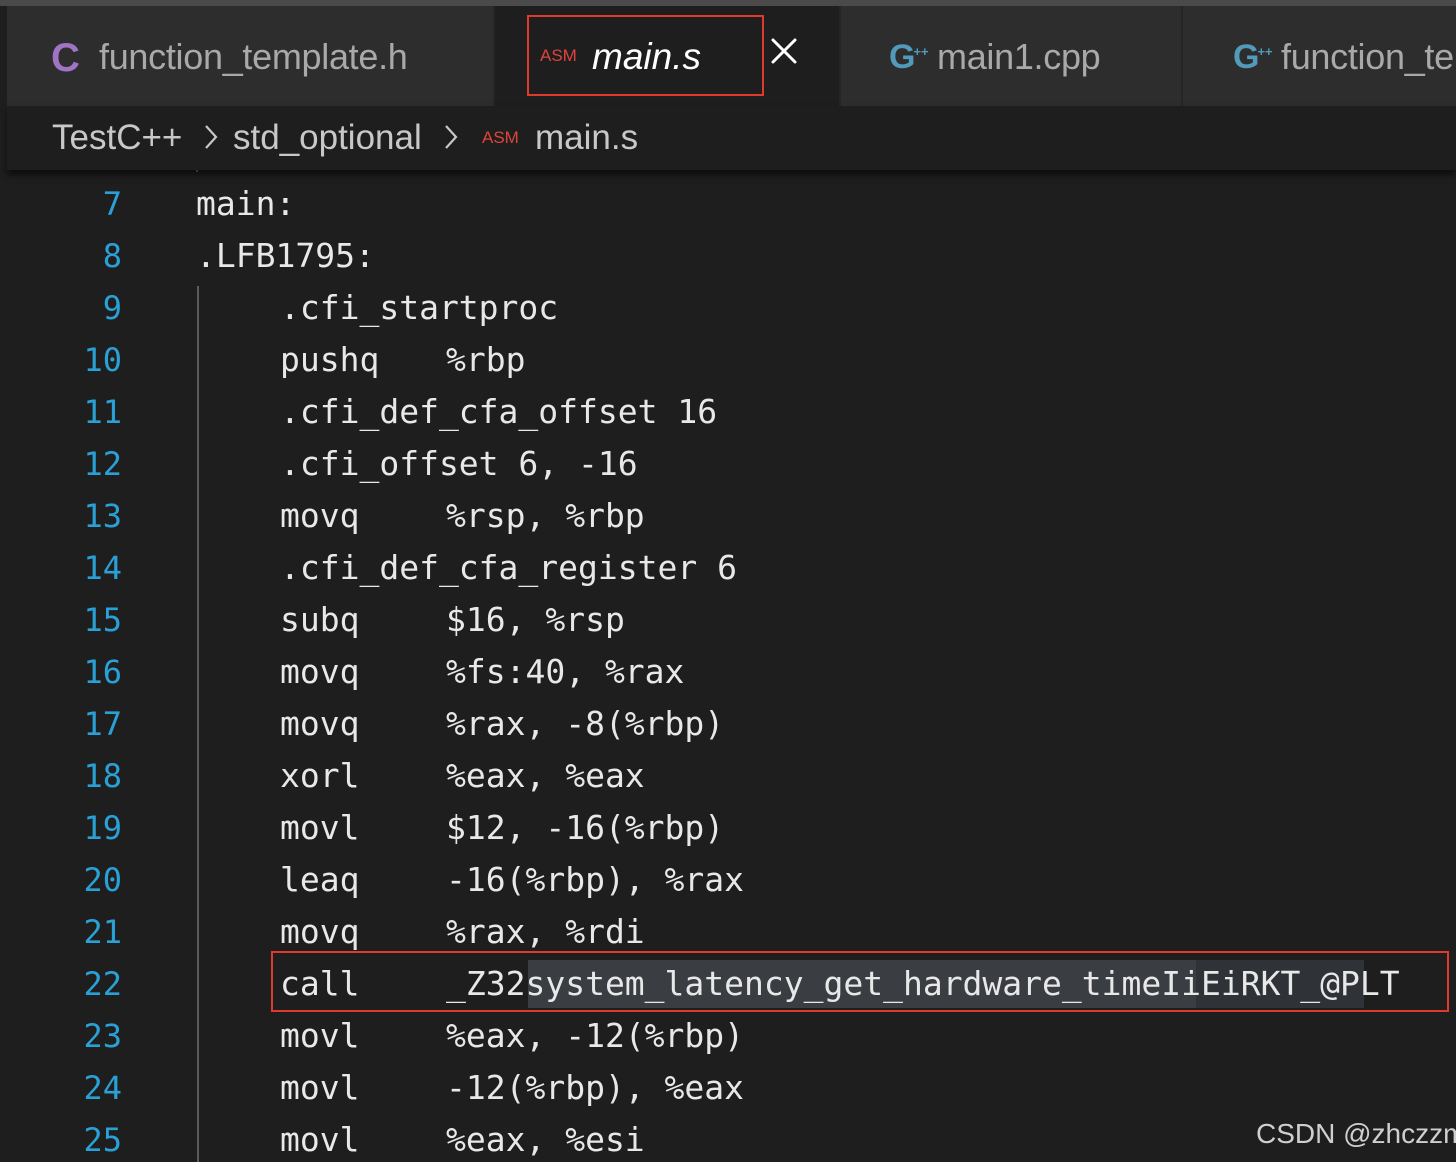  Describe the element at coordinates (508, 567) in the screenshot. I see `code-text: .cfi_def_cfa_register 6` at that location.